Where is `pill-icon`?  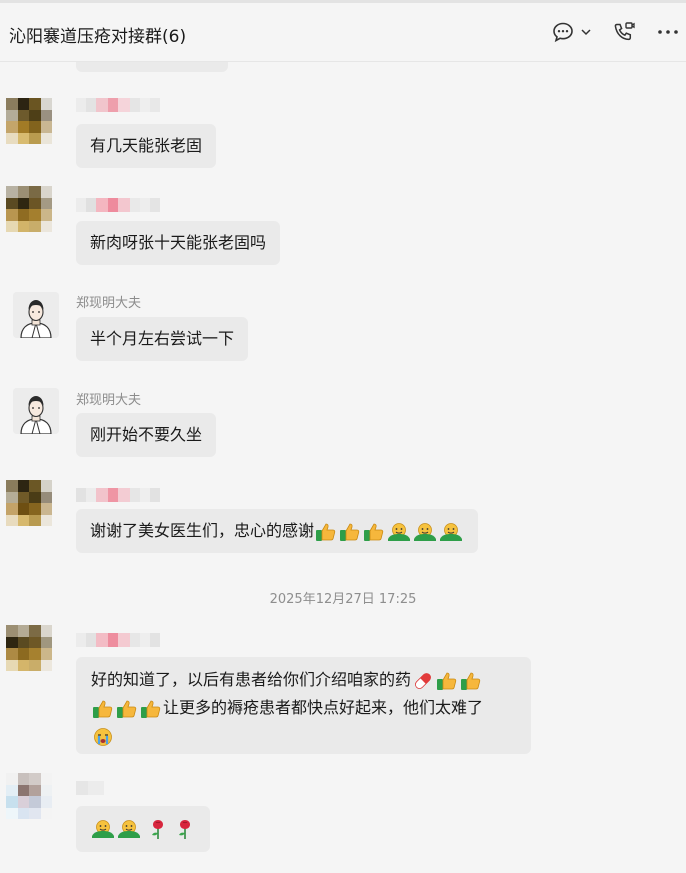
pill-icon is located at coordinates (423, 680).